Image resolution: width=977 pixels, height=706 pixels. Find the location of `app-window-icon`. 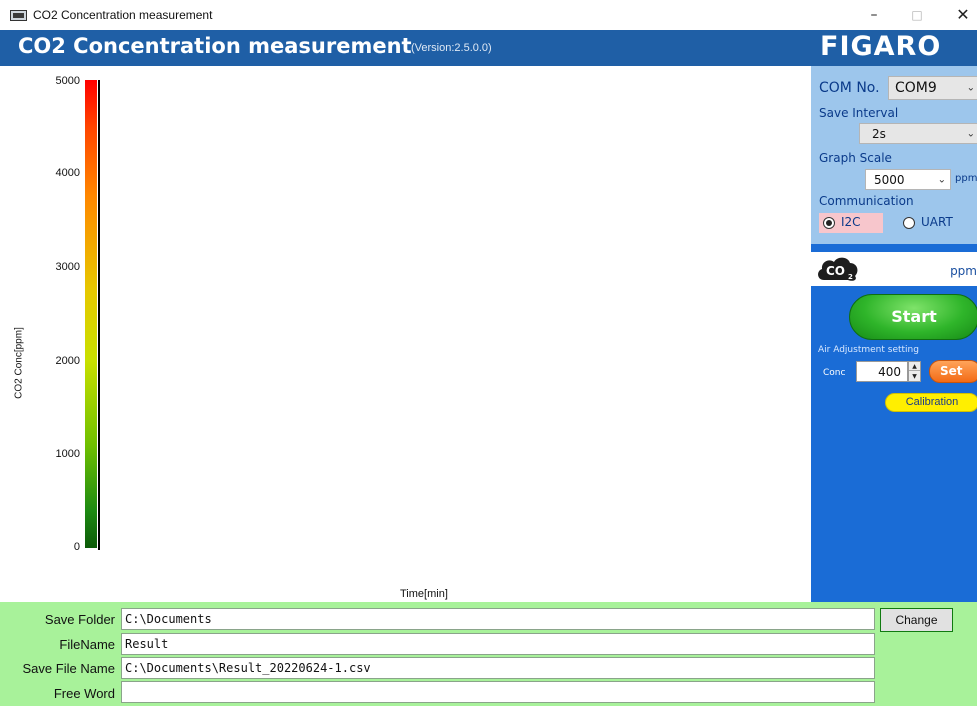

app-window-icon is located at coordinates (18, 15).